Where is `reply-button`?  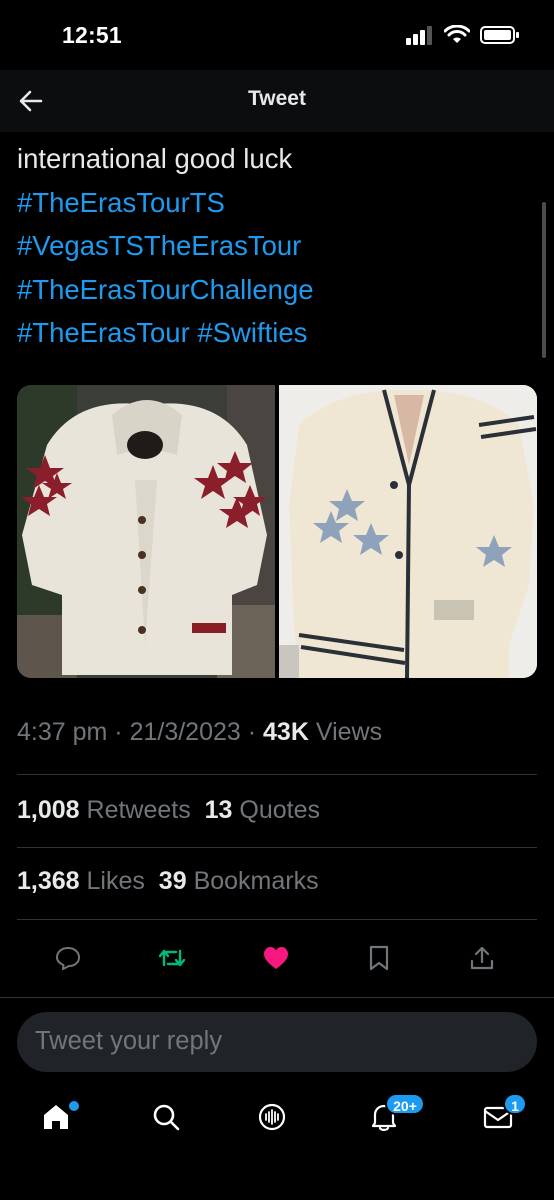
reply-button is located at coordinates (68, 958).